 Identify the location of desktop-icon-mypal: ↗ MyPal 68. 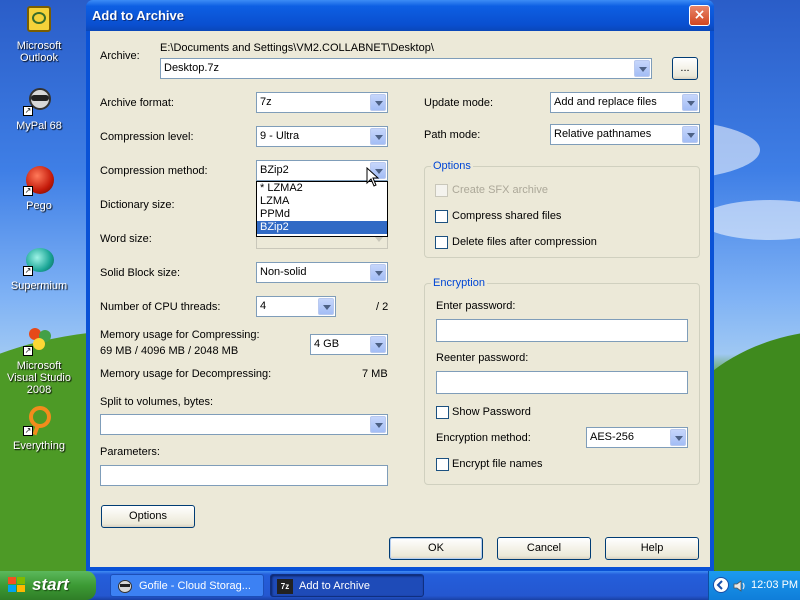
(39, 108).